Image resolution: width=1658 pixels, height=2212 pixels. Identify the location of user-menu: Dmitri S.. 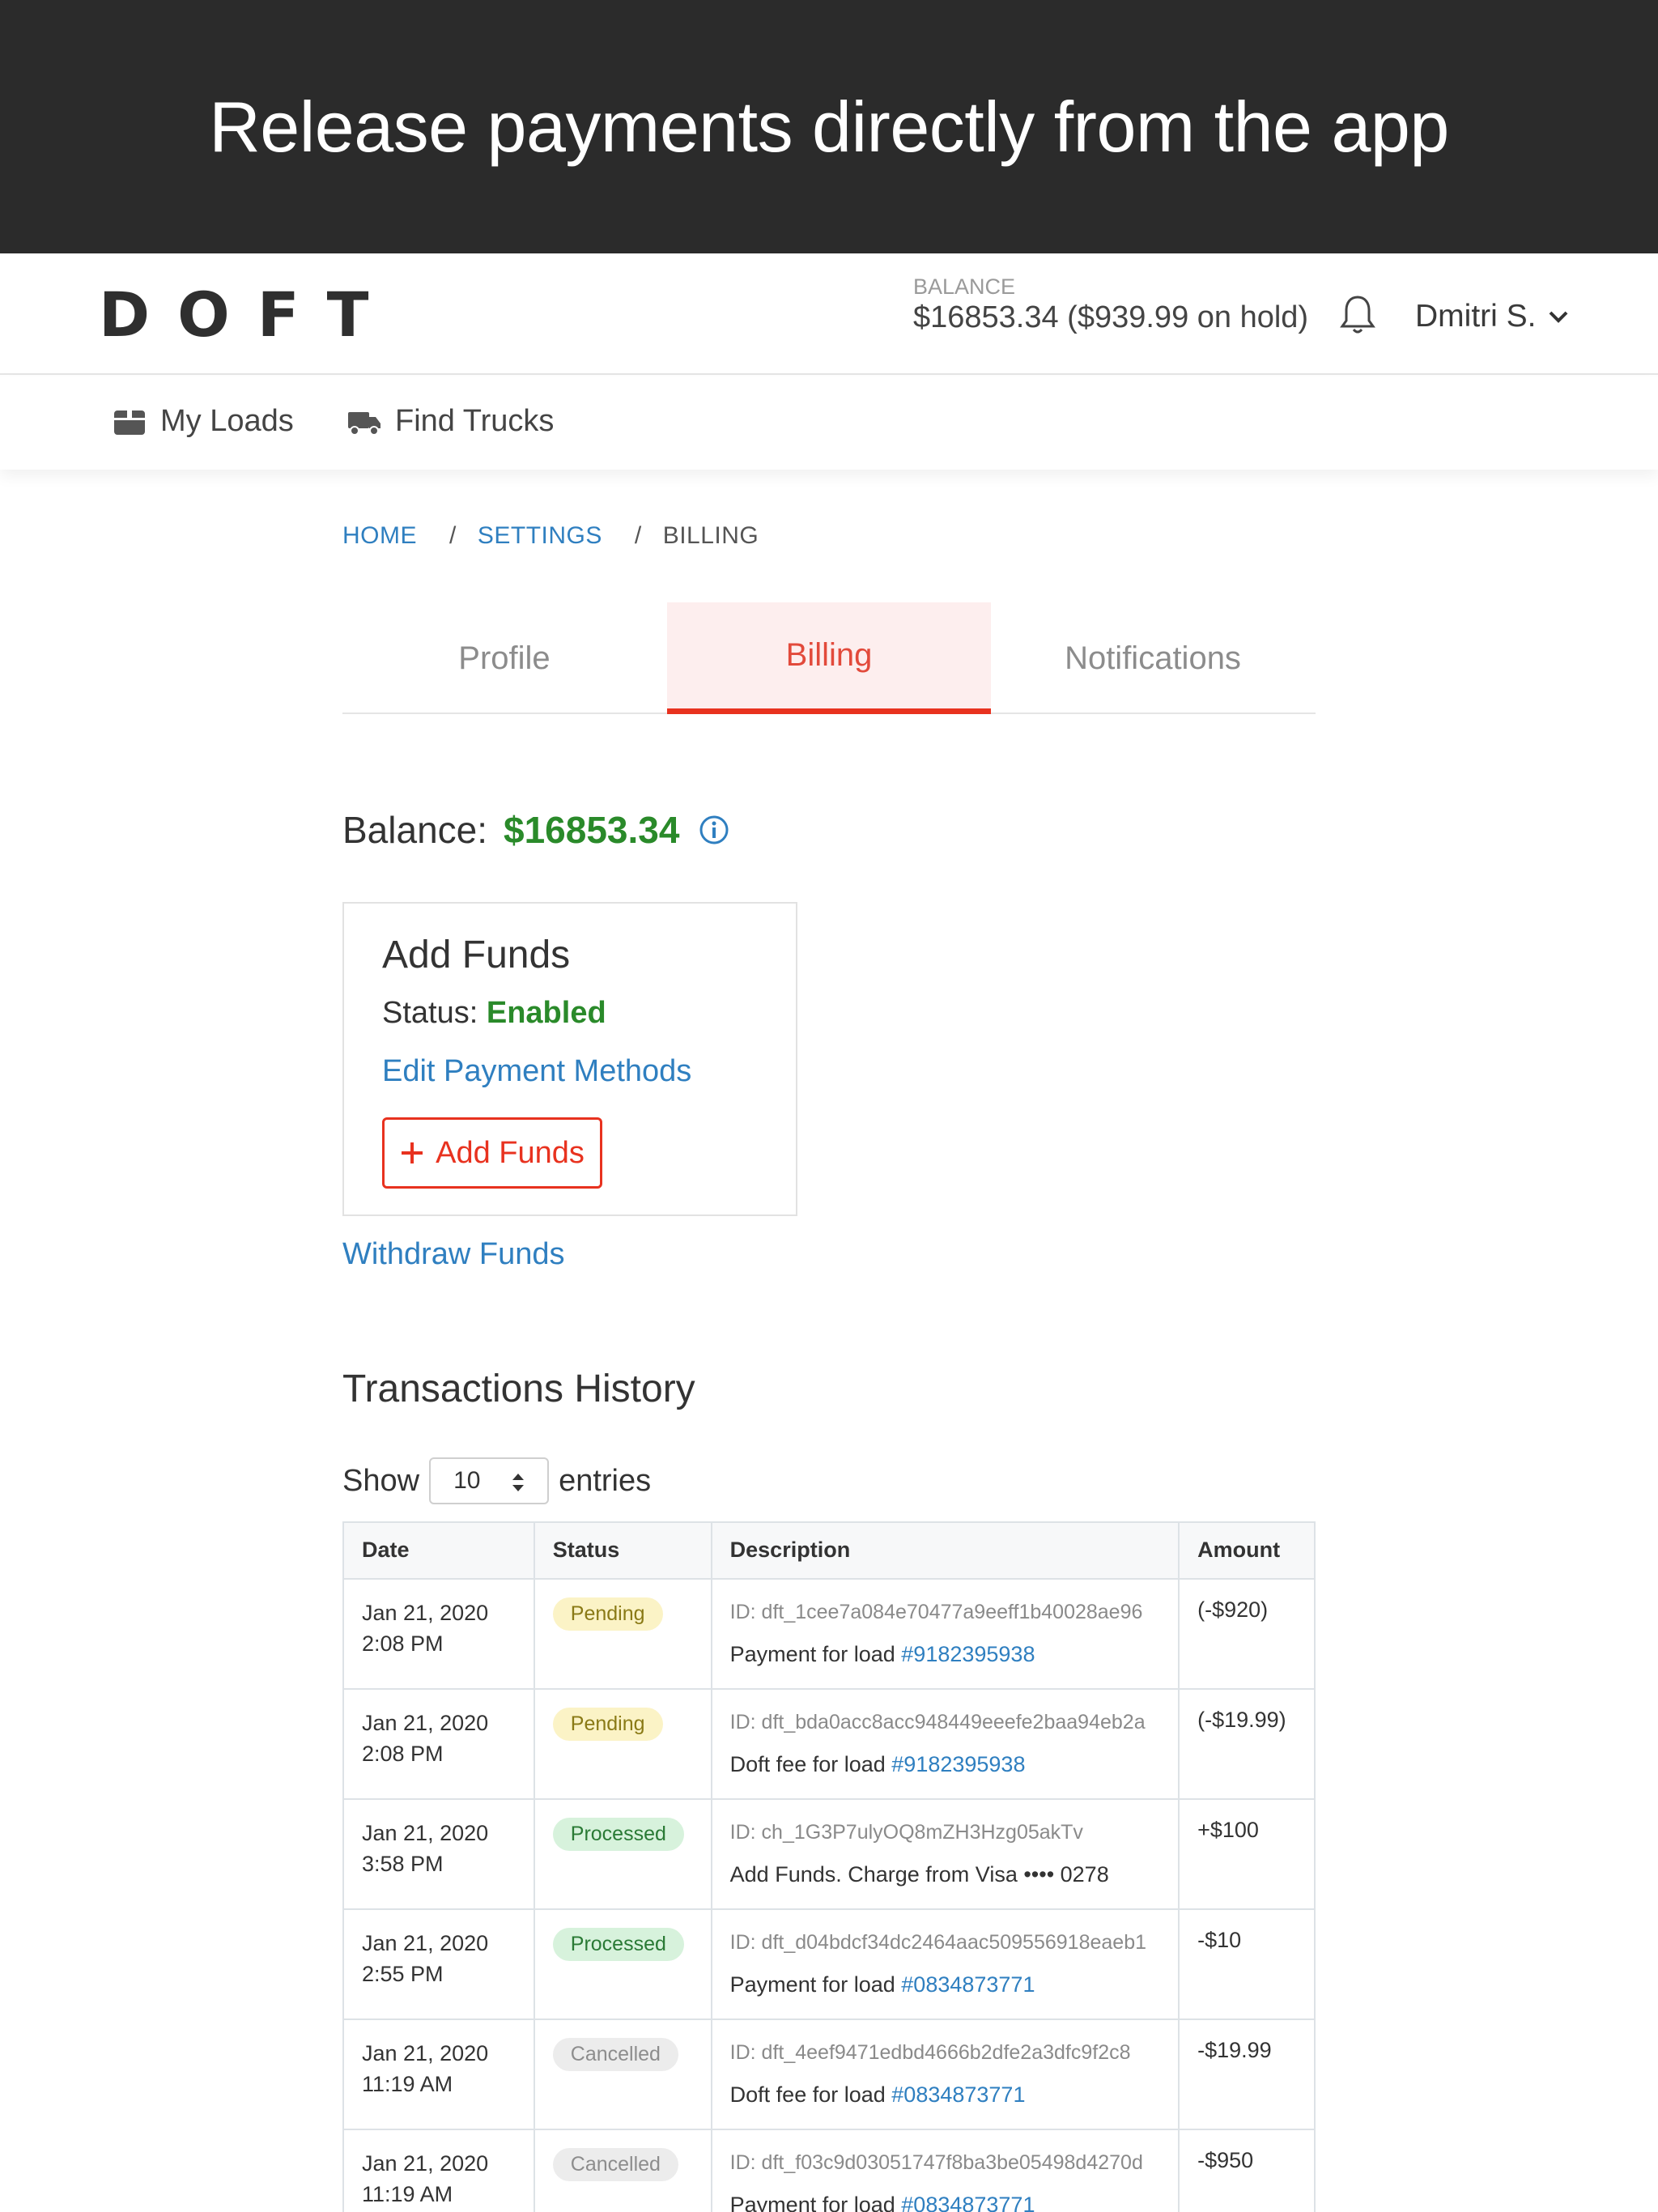
(1492, 316).